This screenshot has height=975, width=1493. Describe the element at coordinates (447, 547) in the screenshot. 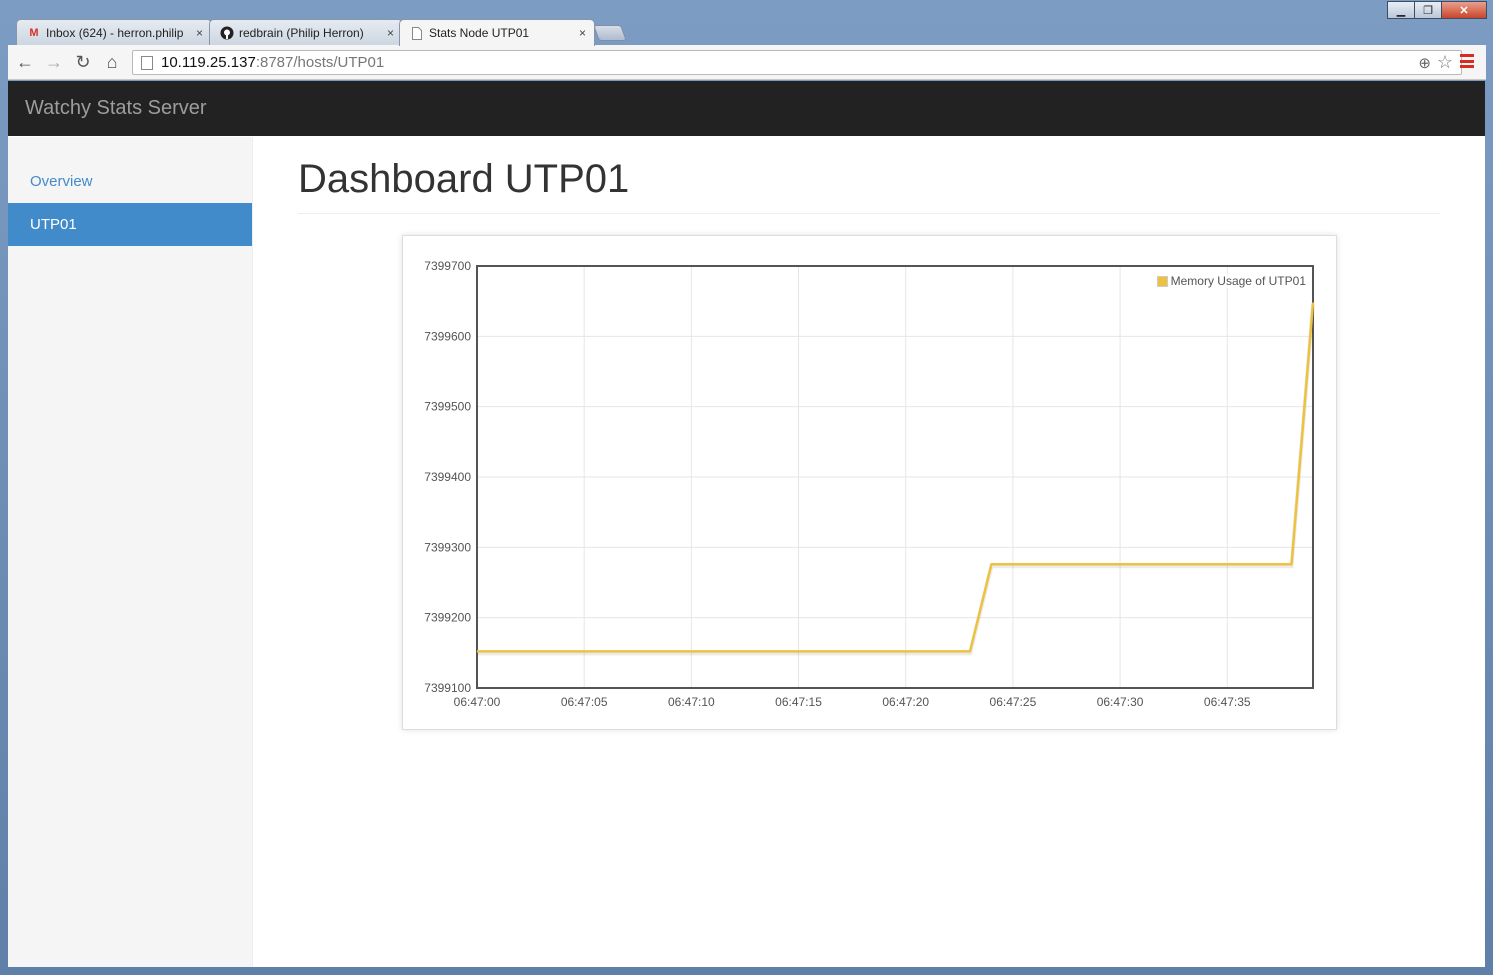

I see `y-tick-label: 7399300` at that location.